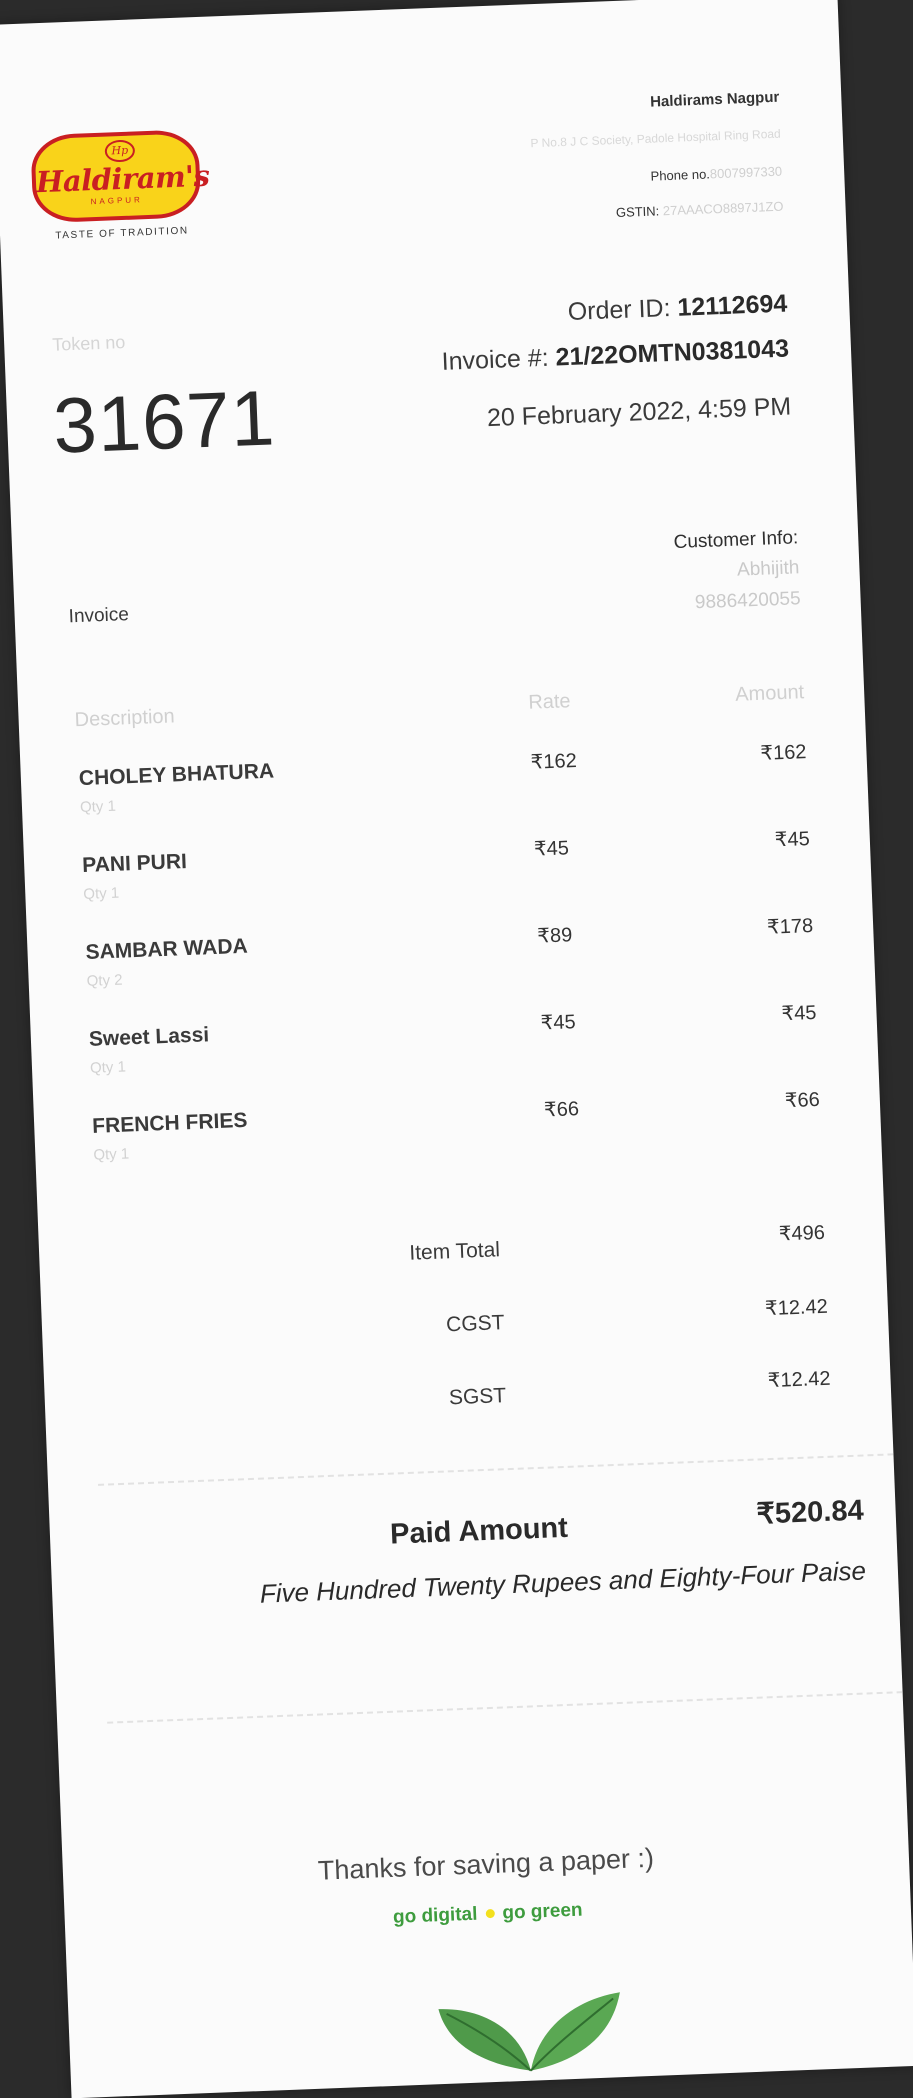 This screenshot has width=913, height=2098. What do you see at coordinates (479, 1531) in the screenshot?
I see `paid-amount-label: Paid Amount` at bounding box center [479, 1531].